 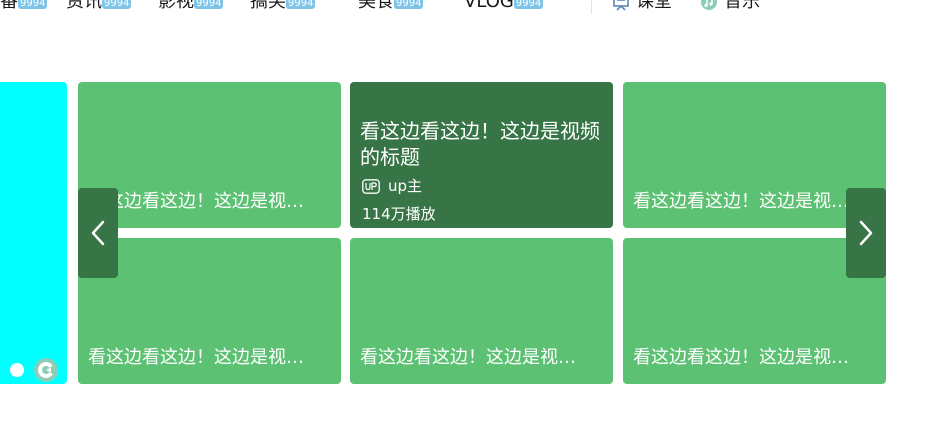 I want to click on music-icon, so click(x=709, y=5).